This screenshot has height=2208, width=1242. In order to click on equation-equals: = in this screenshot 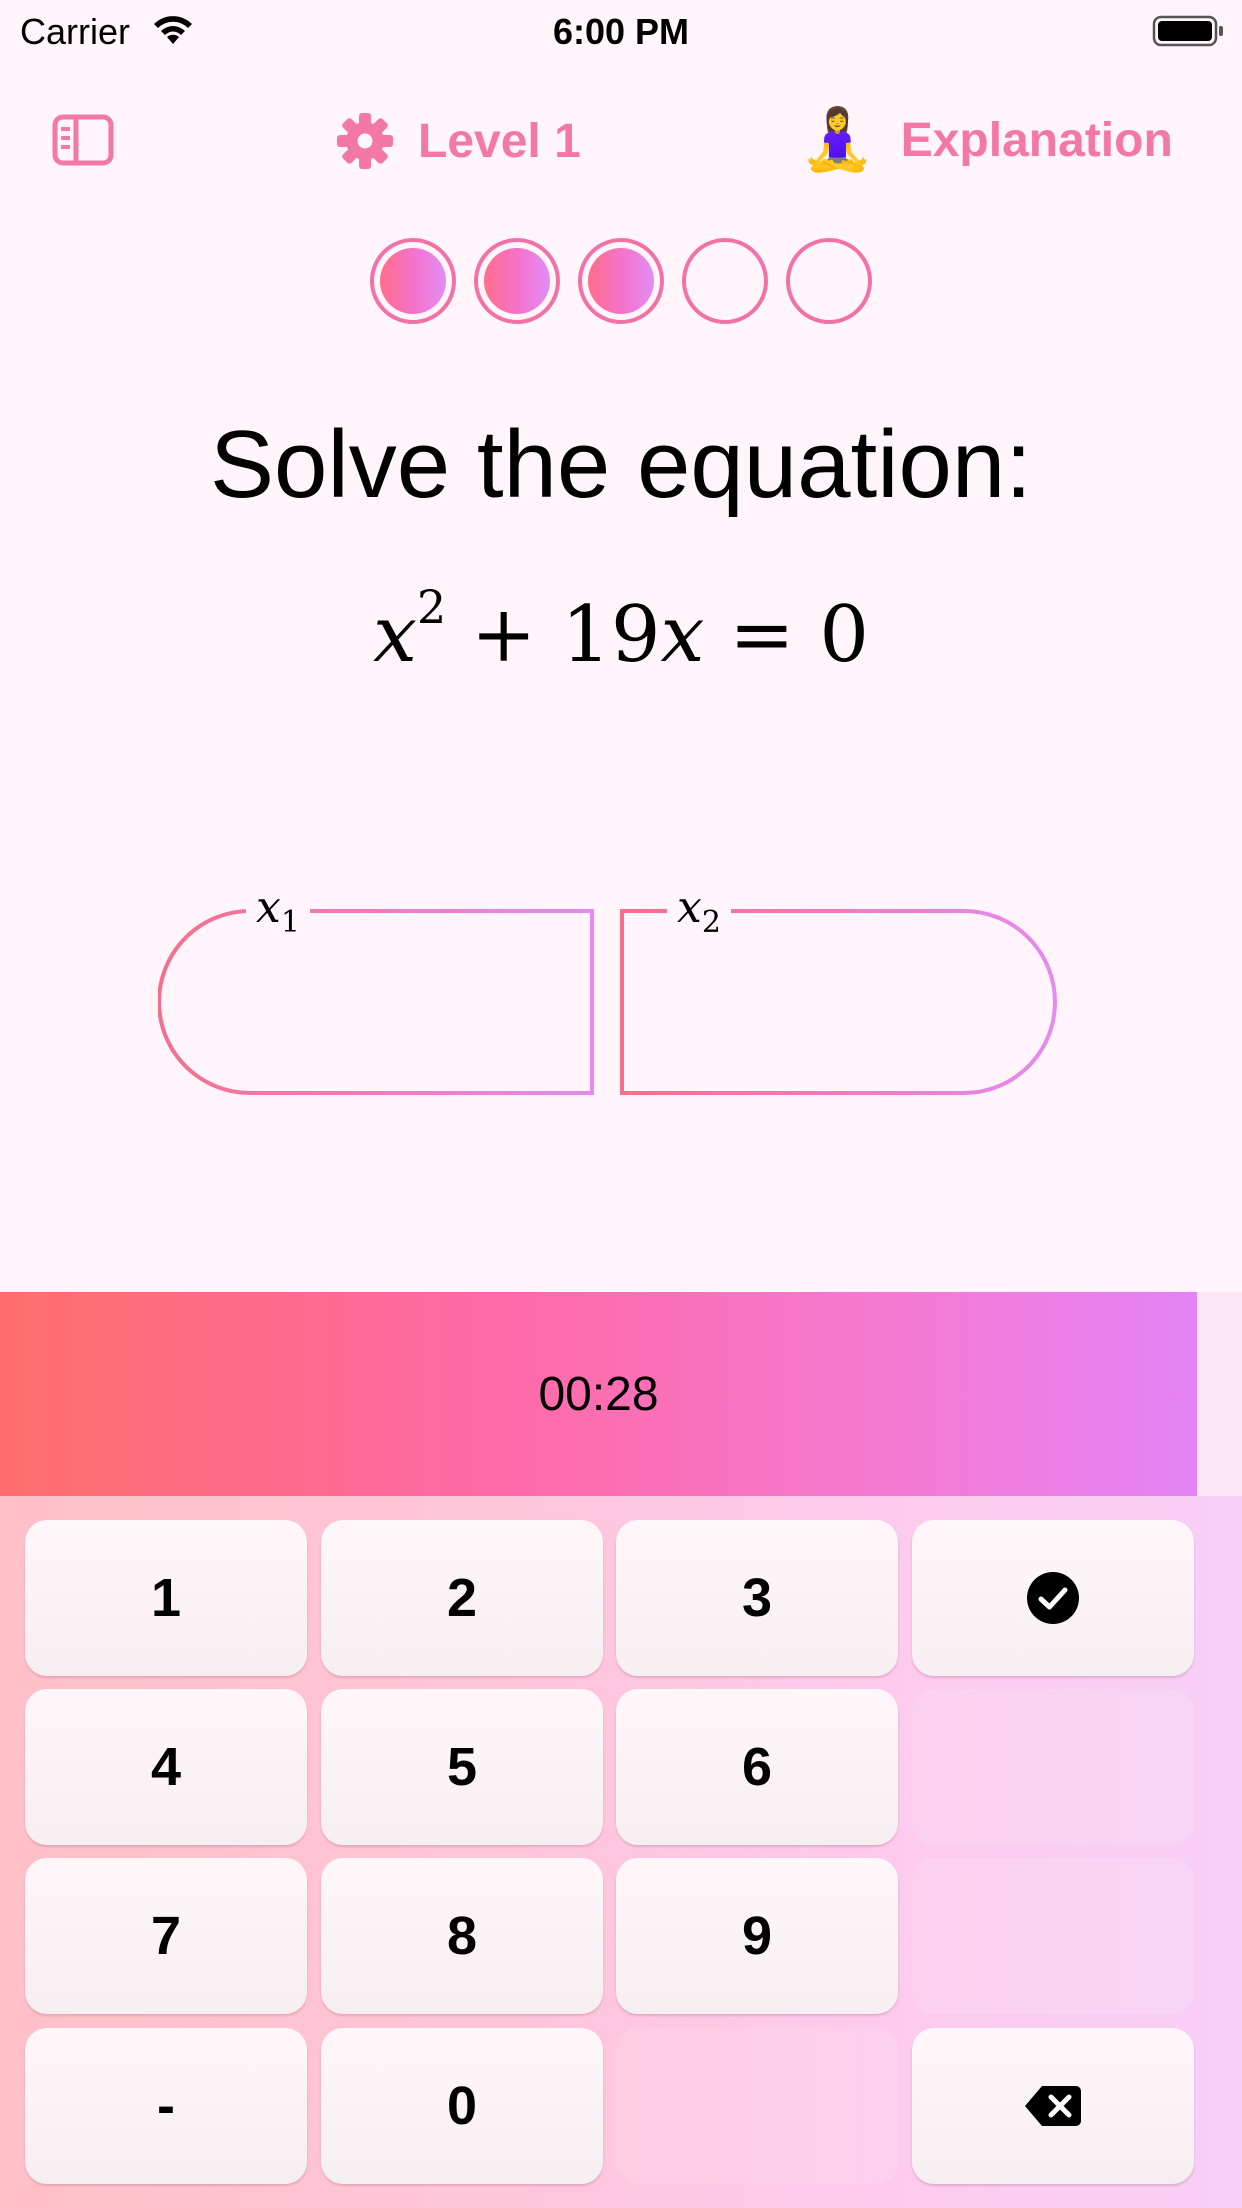, I will do `click(762, 635)`.